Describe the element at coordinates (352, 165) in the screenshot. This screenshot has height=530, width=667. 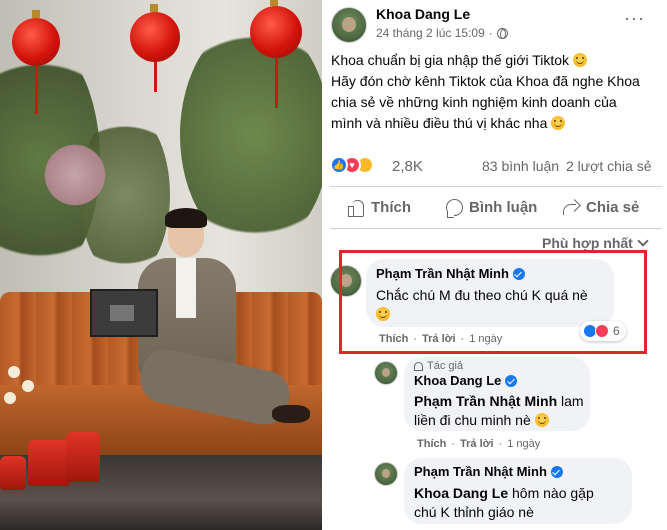
I see `reaction-icons: 👍 ♥` at that location.